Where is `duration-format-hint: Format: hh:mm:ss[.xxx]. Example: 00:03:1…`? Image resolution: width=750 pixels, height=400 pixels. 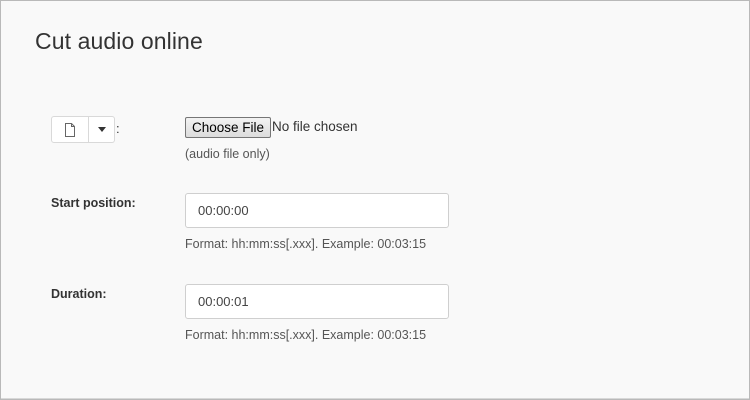
duration-format-hint: Format: hh:mm:ss[.xxx]. Example: 00:03:1… is located at coordinates (306, 335).